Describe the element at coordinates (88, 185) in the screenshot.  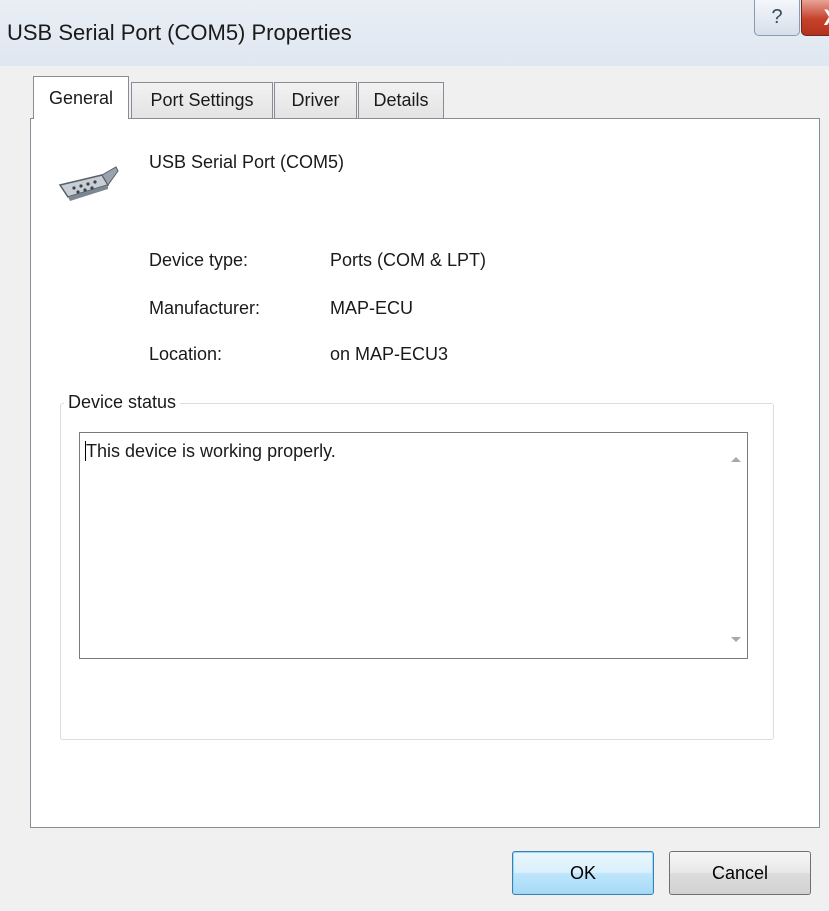
I see `serial-port-connector-icon` at that location.